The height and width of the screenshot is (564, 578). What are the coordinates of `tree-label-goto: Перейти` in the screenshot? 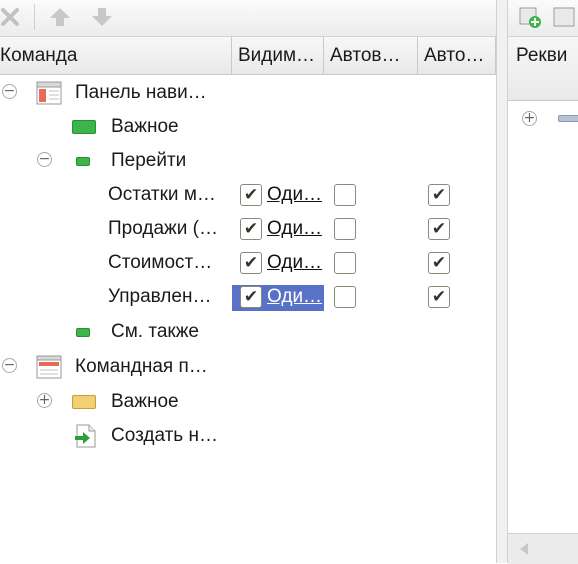 It's located at (149, 160).